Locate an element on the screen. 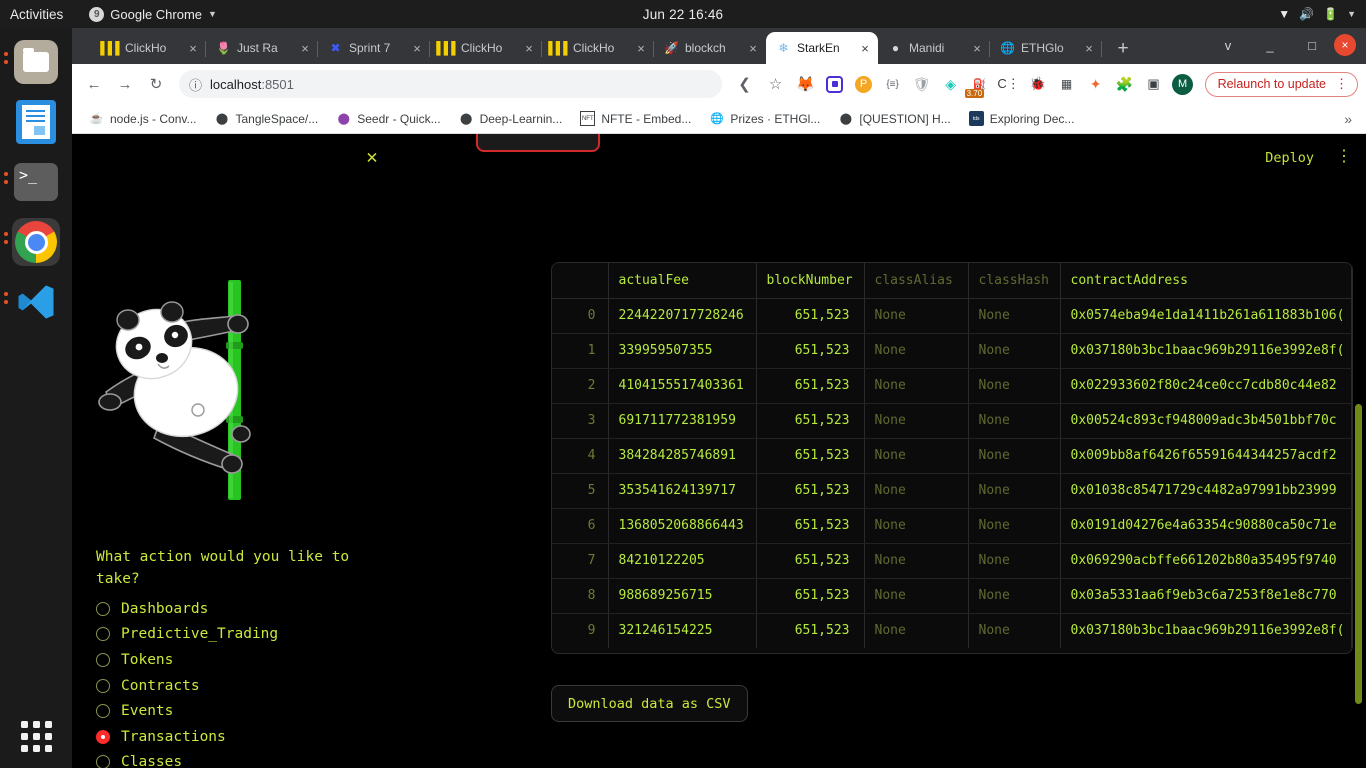 This screenshot has width=1366, height=768. column-header-contractaddress: contractAddress is located at coordinates (1206, 281).